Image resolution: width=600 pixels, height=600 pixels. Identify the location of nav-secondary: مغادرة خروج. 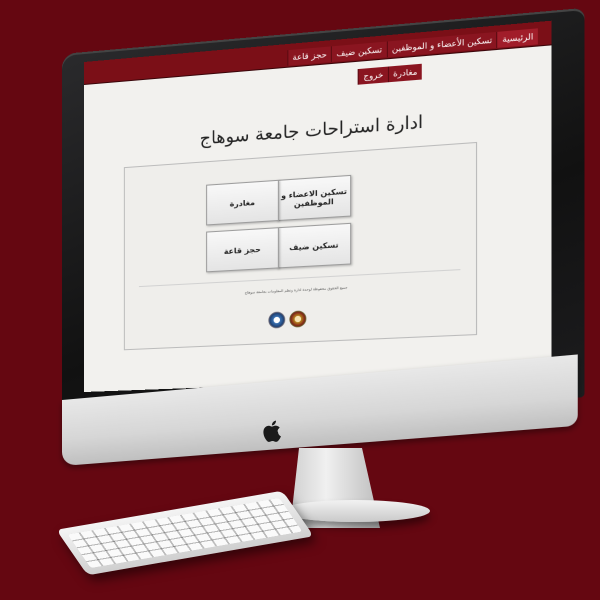
(390, 74).